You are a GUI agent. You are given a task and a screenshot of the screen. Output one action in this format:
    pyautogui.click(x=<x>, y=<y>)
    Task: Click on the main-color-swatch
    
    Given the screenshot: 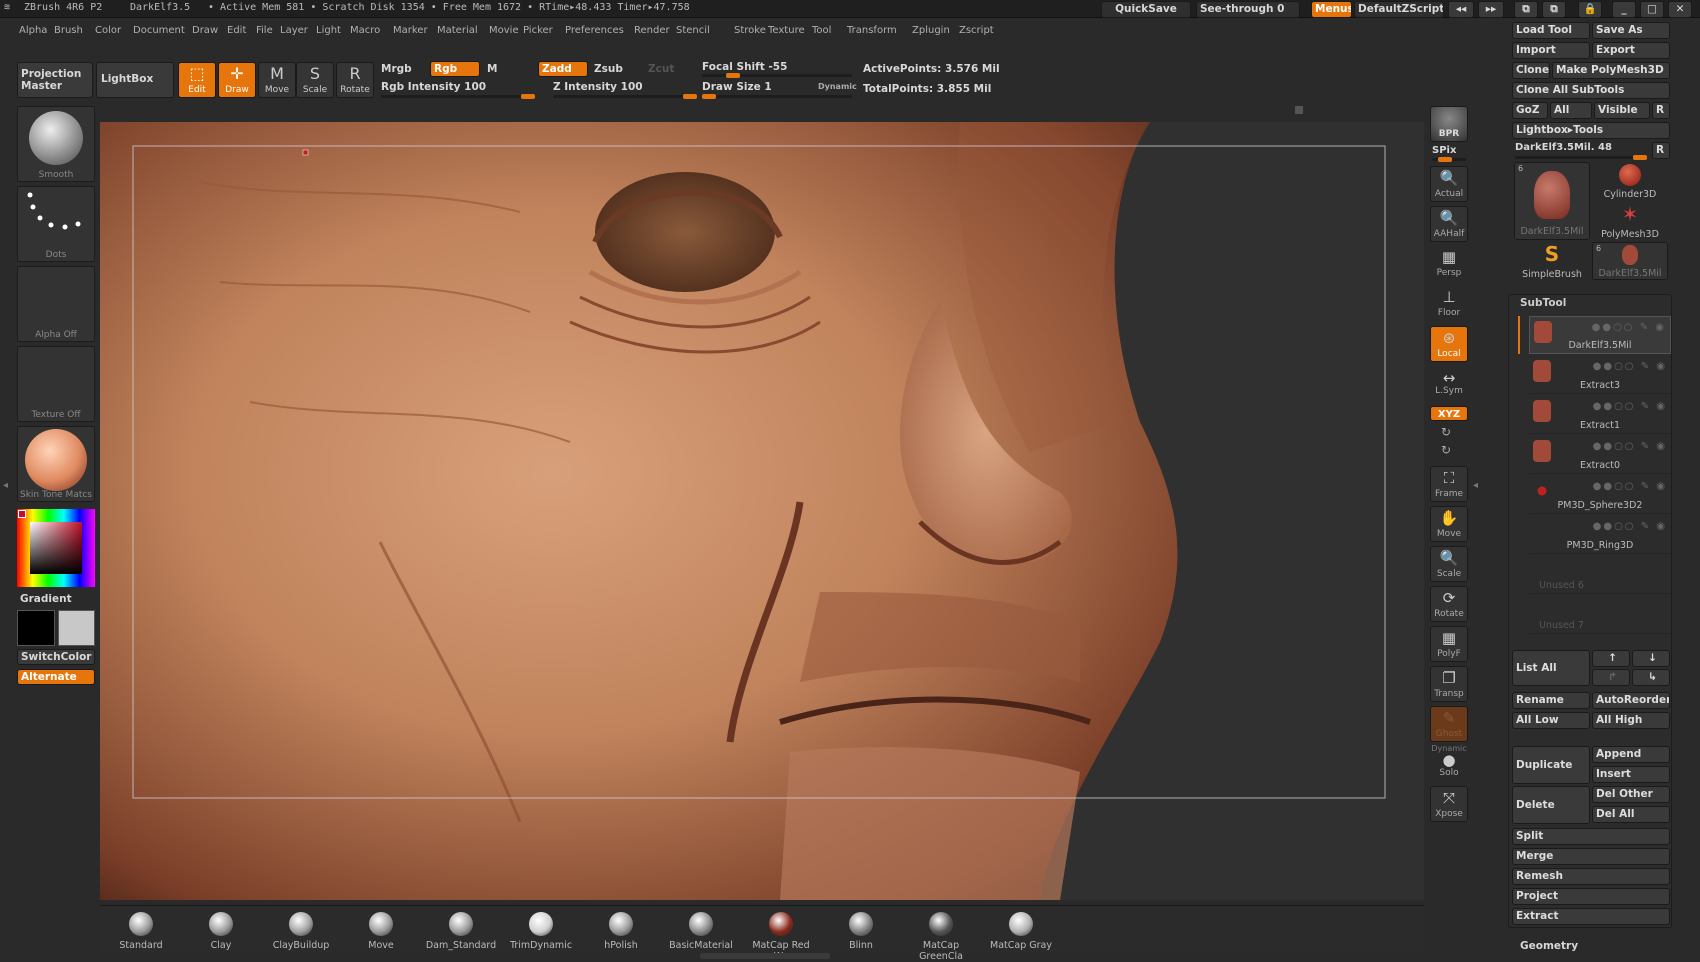 What is the action you would take?
    pyautogui.click(x=36, y=628)
    